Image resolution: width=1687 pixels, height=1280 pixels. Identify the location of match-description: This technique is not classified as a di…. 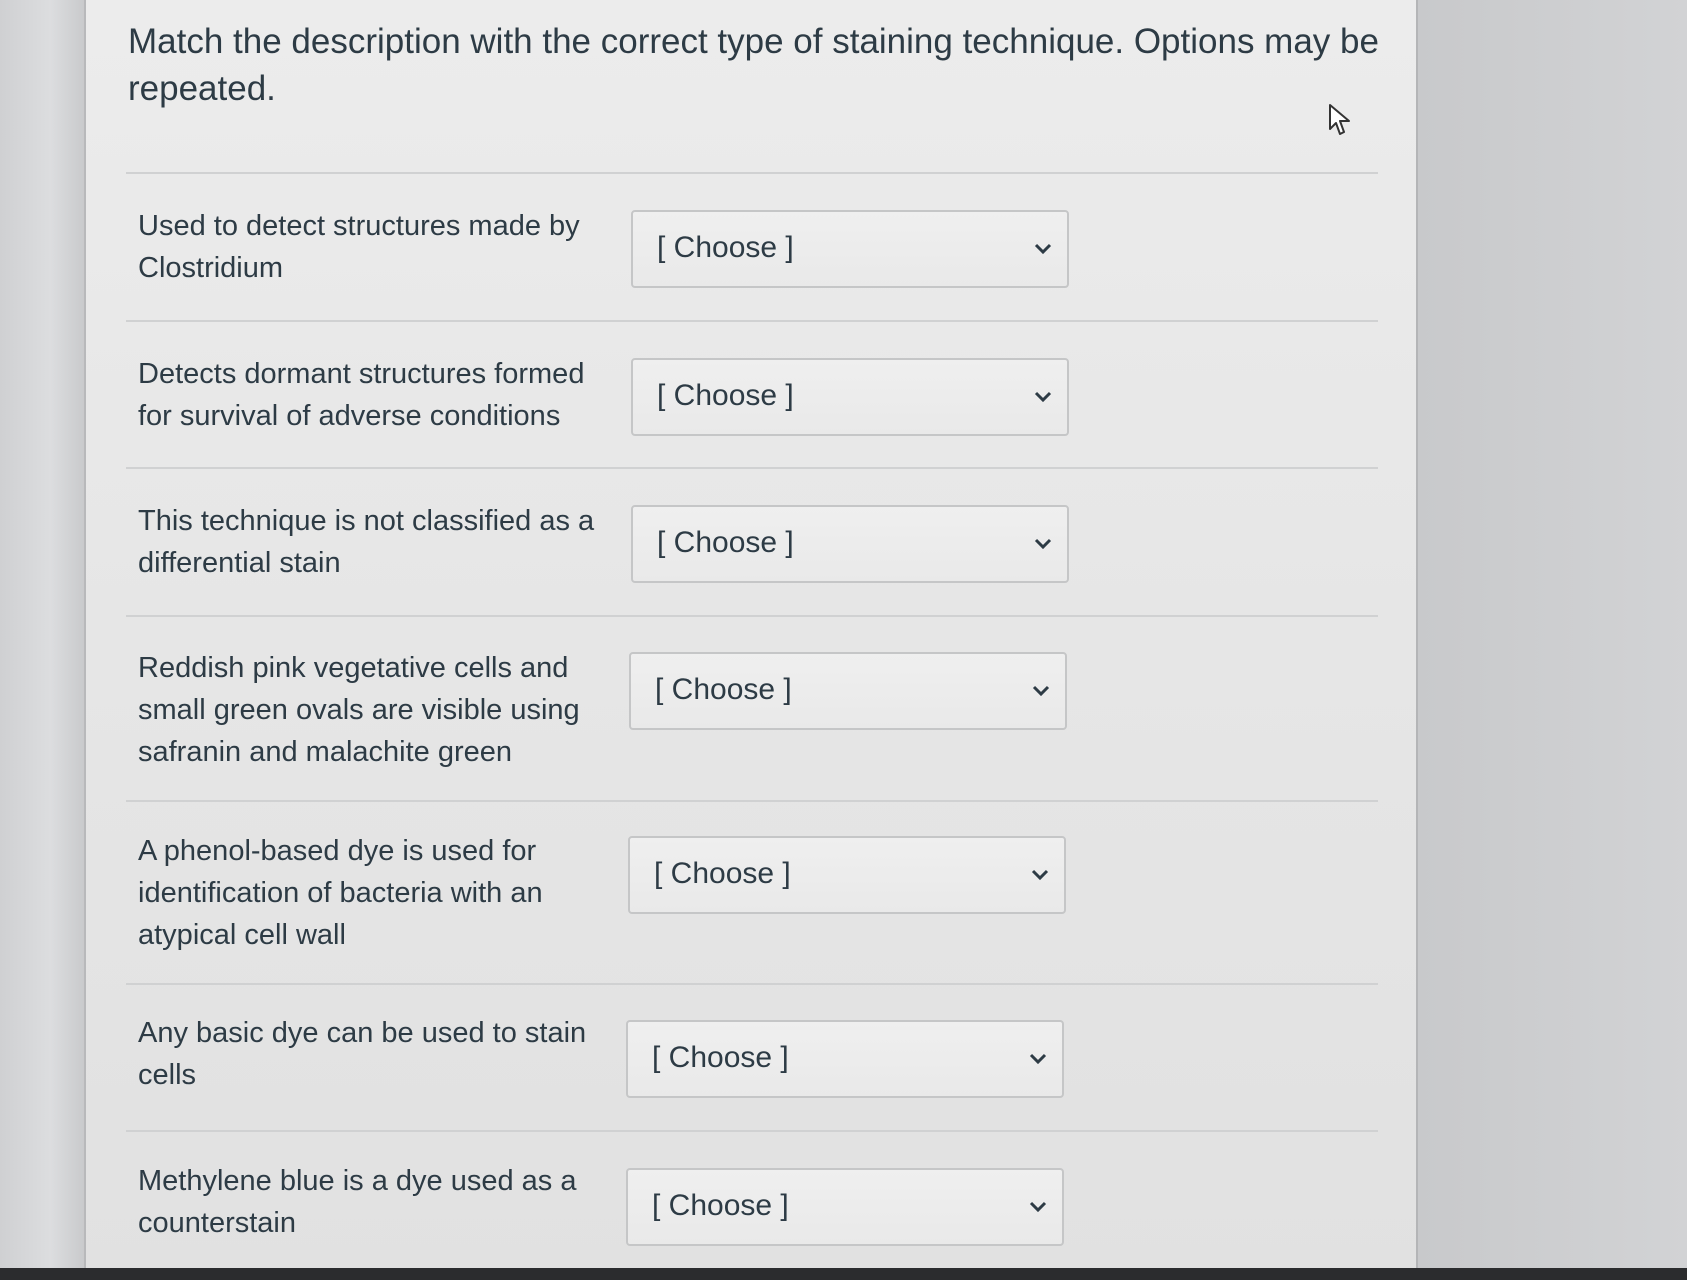
(366, 542).